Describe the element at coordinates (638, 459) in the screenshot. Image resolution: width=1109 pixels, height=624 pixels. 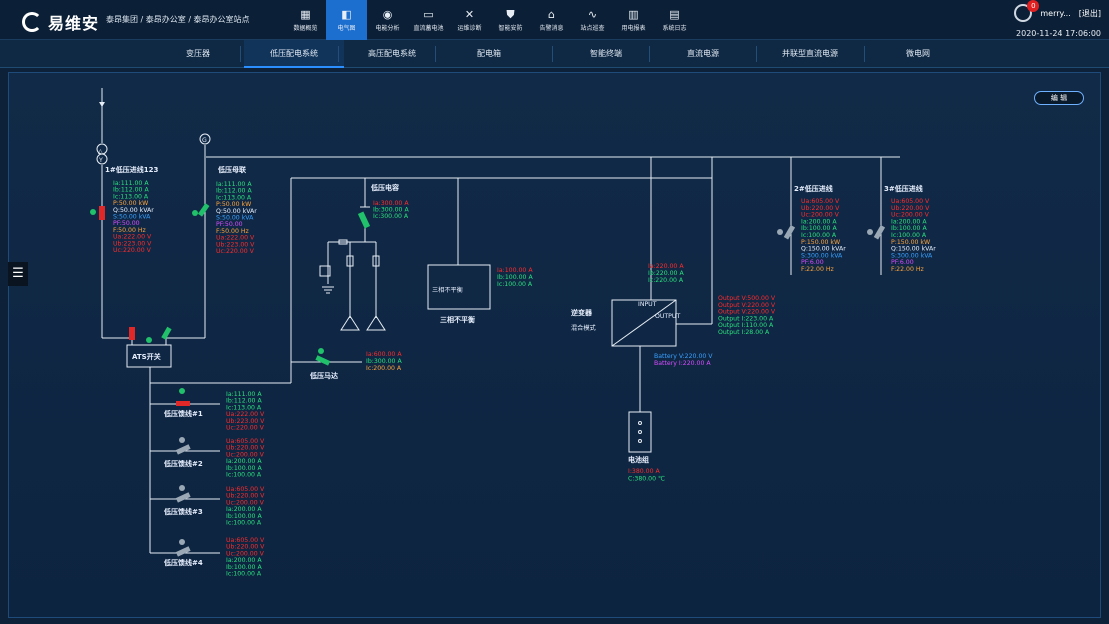
I see `battery-title: 电池组` at that location.